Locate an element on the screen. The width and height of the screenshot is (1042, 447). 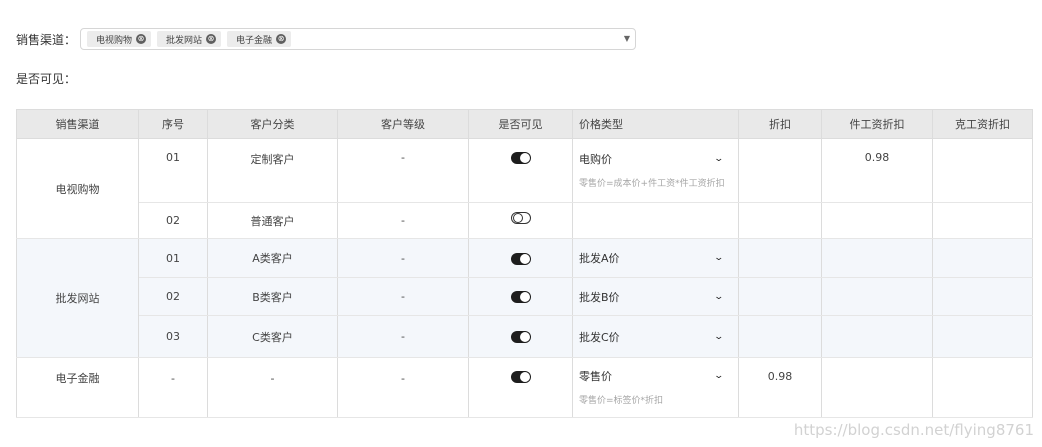
watermark: https://blog.csdn.net/flying8761 is located at coordinates (913, 430).